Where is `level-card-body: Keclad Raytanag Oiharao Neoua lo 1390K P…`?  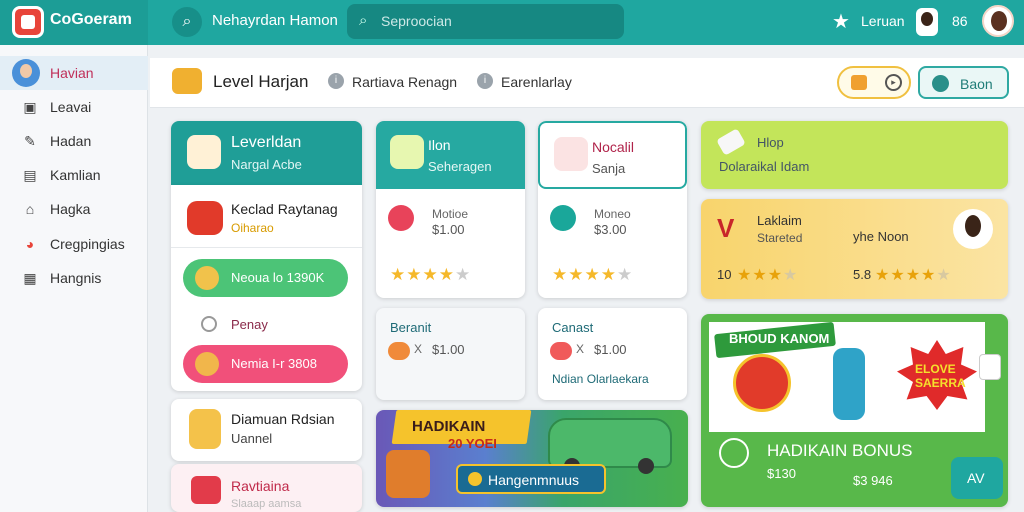 level-card-body: Keclad Raytanag Oiharao Neoua lo 1390K P… is located at coordinates (266, 288).